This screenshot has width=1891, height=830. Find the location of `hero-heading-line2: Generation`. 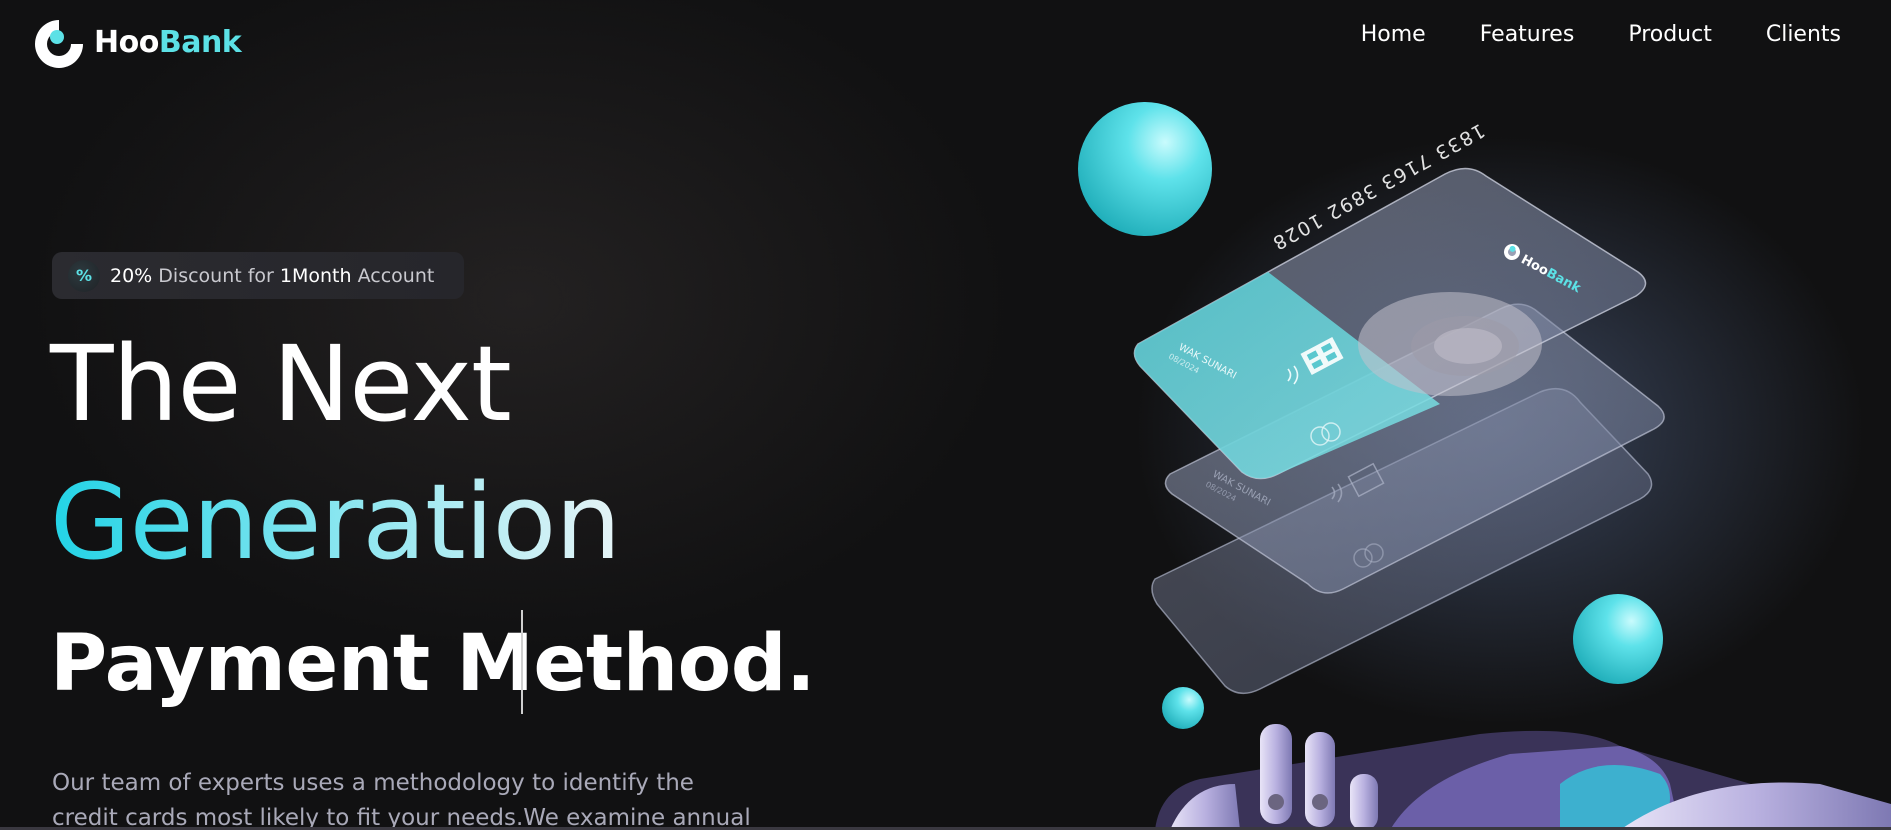

hero-heading-line2: Generation is located at coordinates (335, 522).